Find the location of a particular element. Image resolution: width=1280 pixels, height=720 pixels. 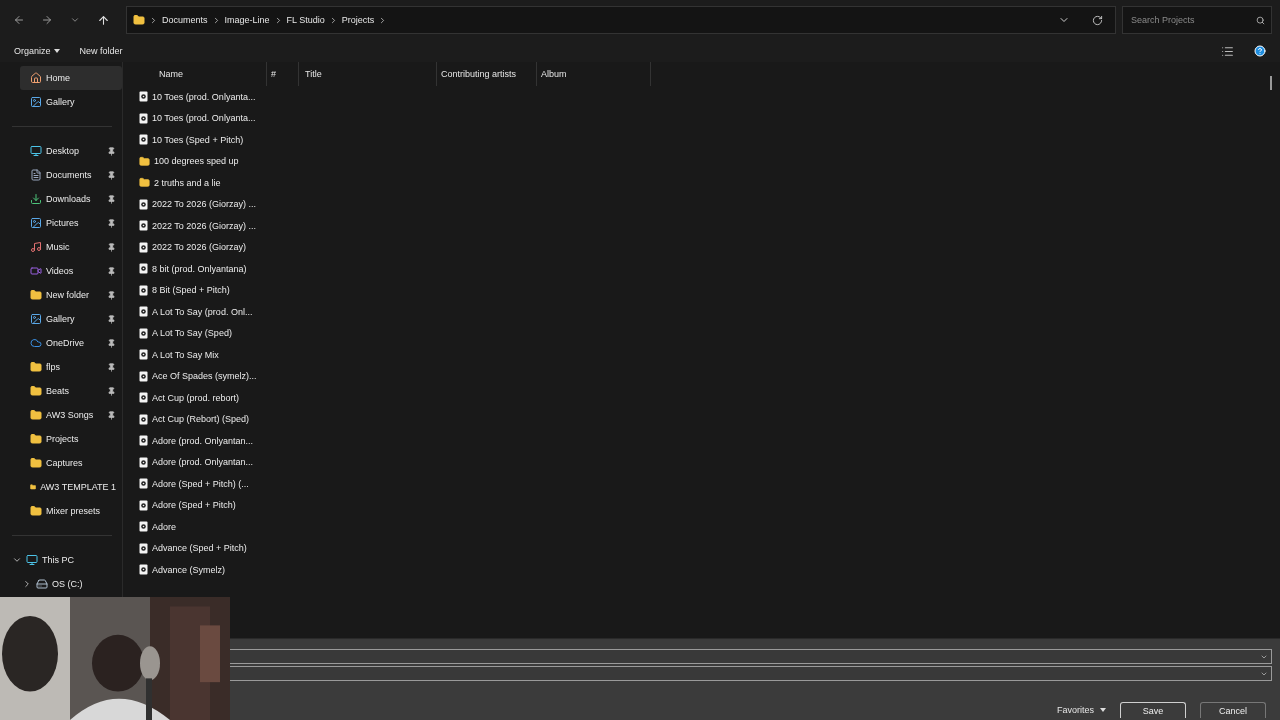

sidebar-item: OS (C:) is located at coordinates (61, 584).